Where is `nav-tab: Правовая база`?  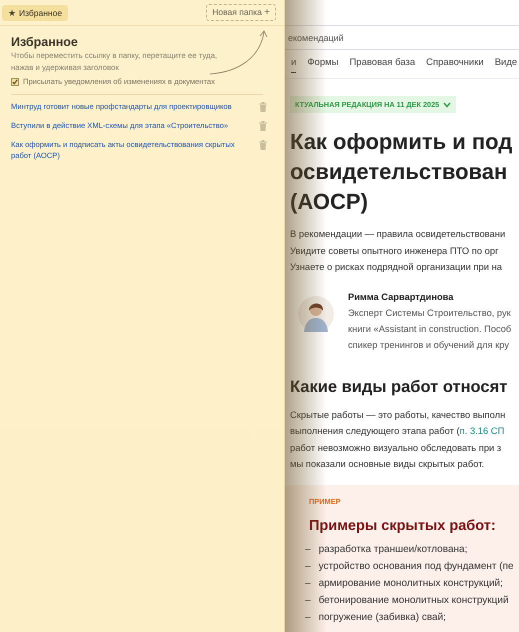
nav-tab: Правовая база is located at coordinates (382, 65).